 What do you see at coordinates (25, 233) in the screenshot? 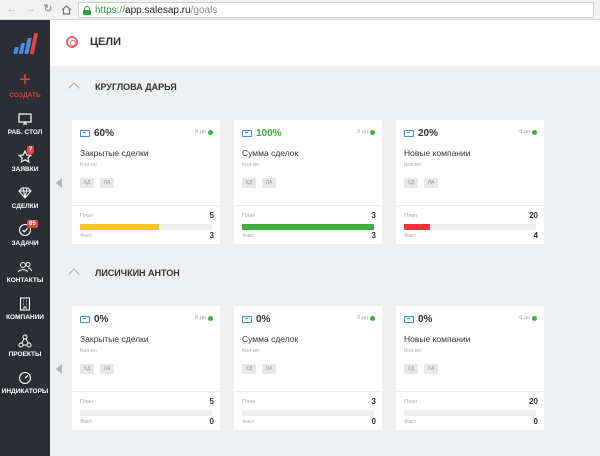
I see `sidebar-item-tasks: 85 ЗАДАЧИ` at bounding box center [25, 233].